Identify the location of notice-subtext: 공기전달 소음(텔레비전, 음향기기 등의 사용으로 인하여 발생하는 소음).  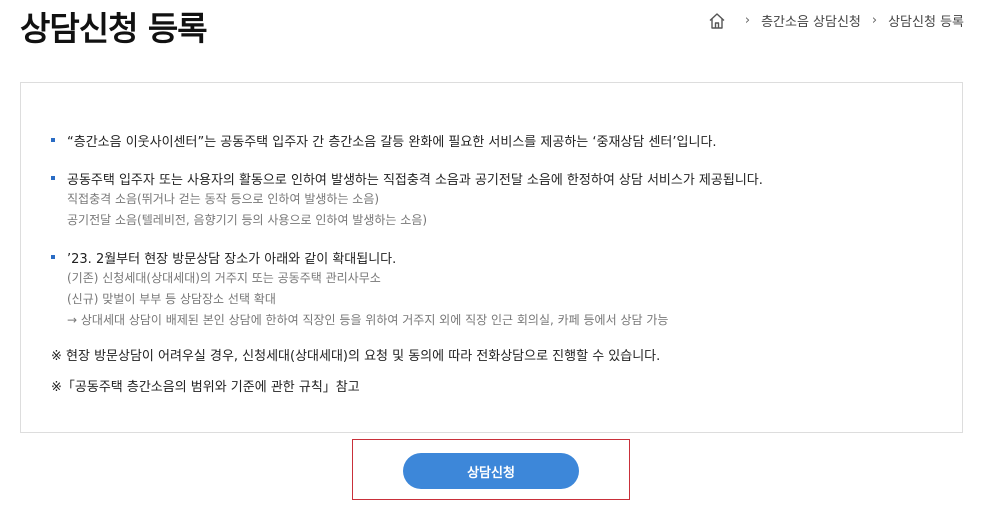
(247, 220).